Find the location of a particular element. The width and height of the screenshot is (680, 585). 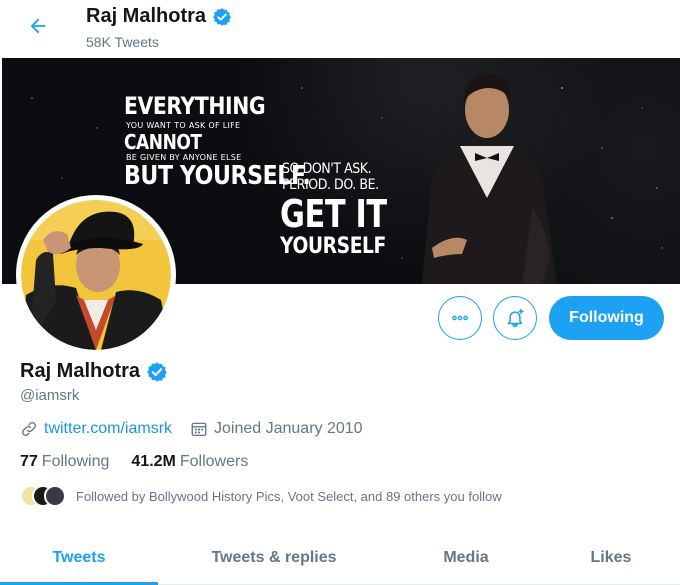

following-count-link: 77 Following is located at coordinates (64, 462).